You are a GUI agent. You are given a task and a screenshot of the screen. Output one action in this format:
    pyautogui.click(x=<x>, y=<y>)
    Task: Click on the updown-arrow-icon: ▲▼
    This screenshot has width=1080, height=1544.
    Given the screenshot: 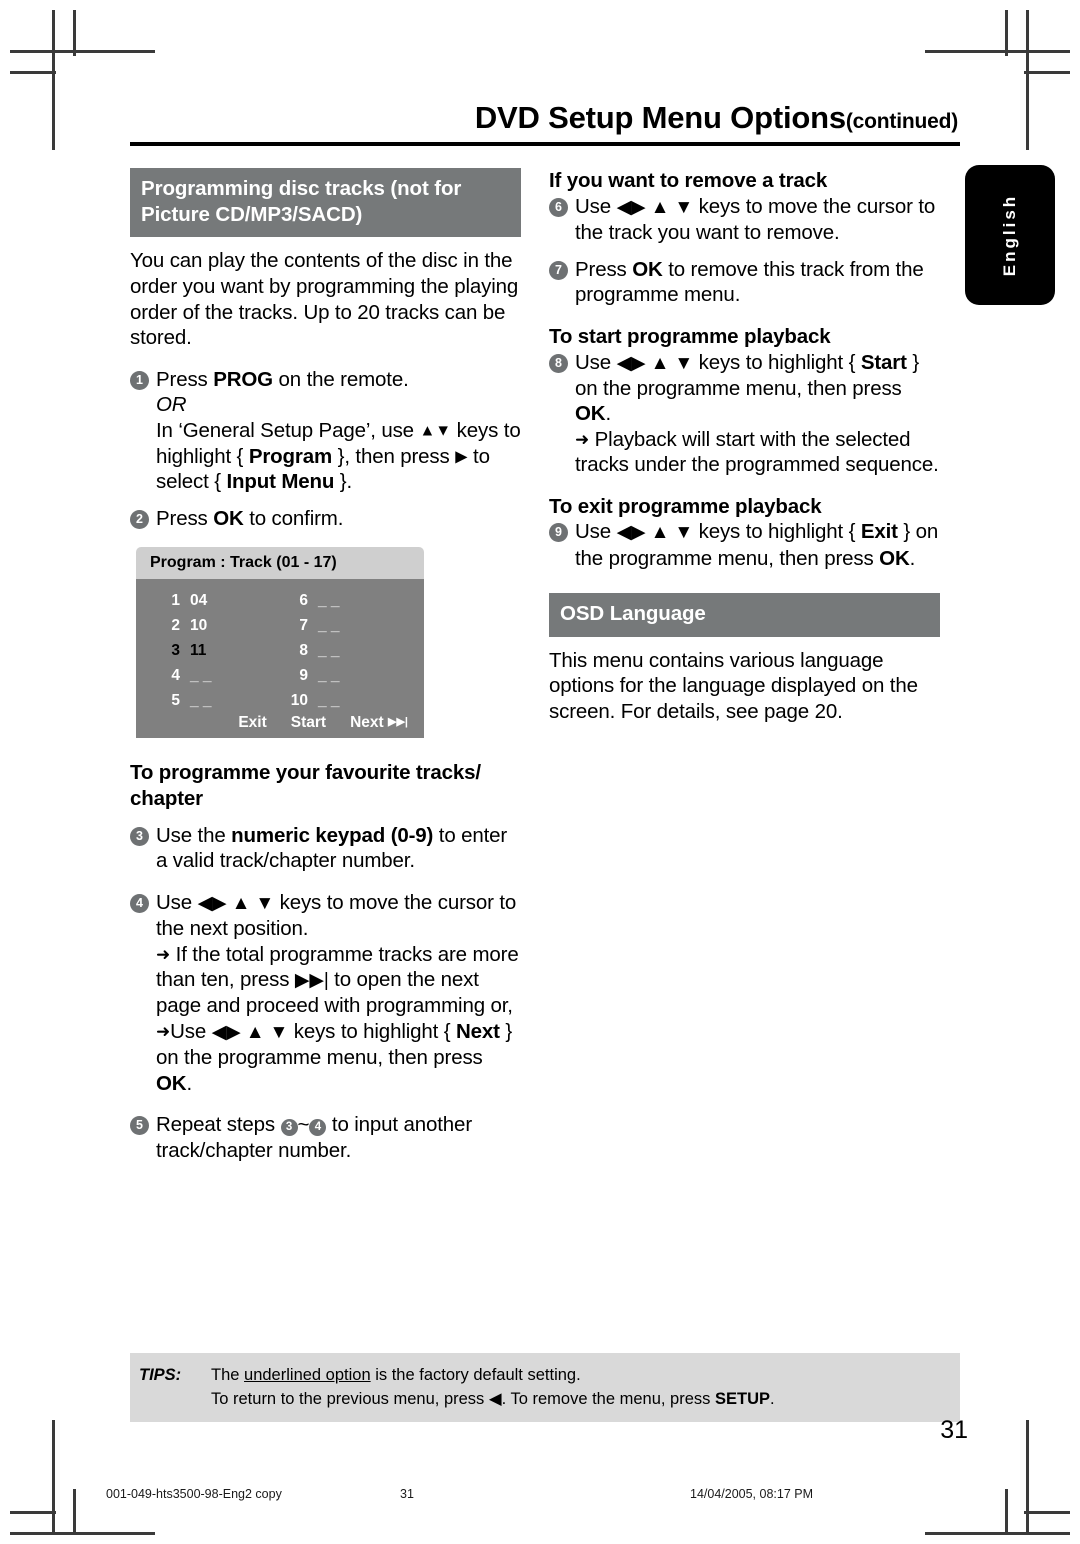 What is the action you would take?
    pyautogui.click(x=435, y=431)
    